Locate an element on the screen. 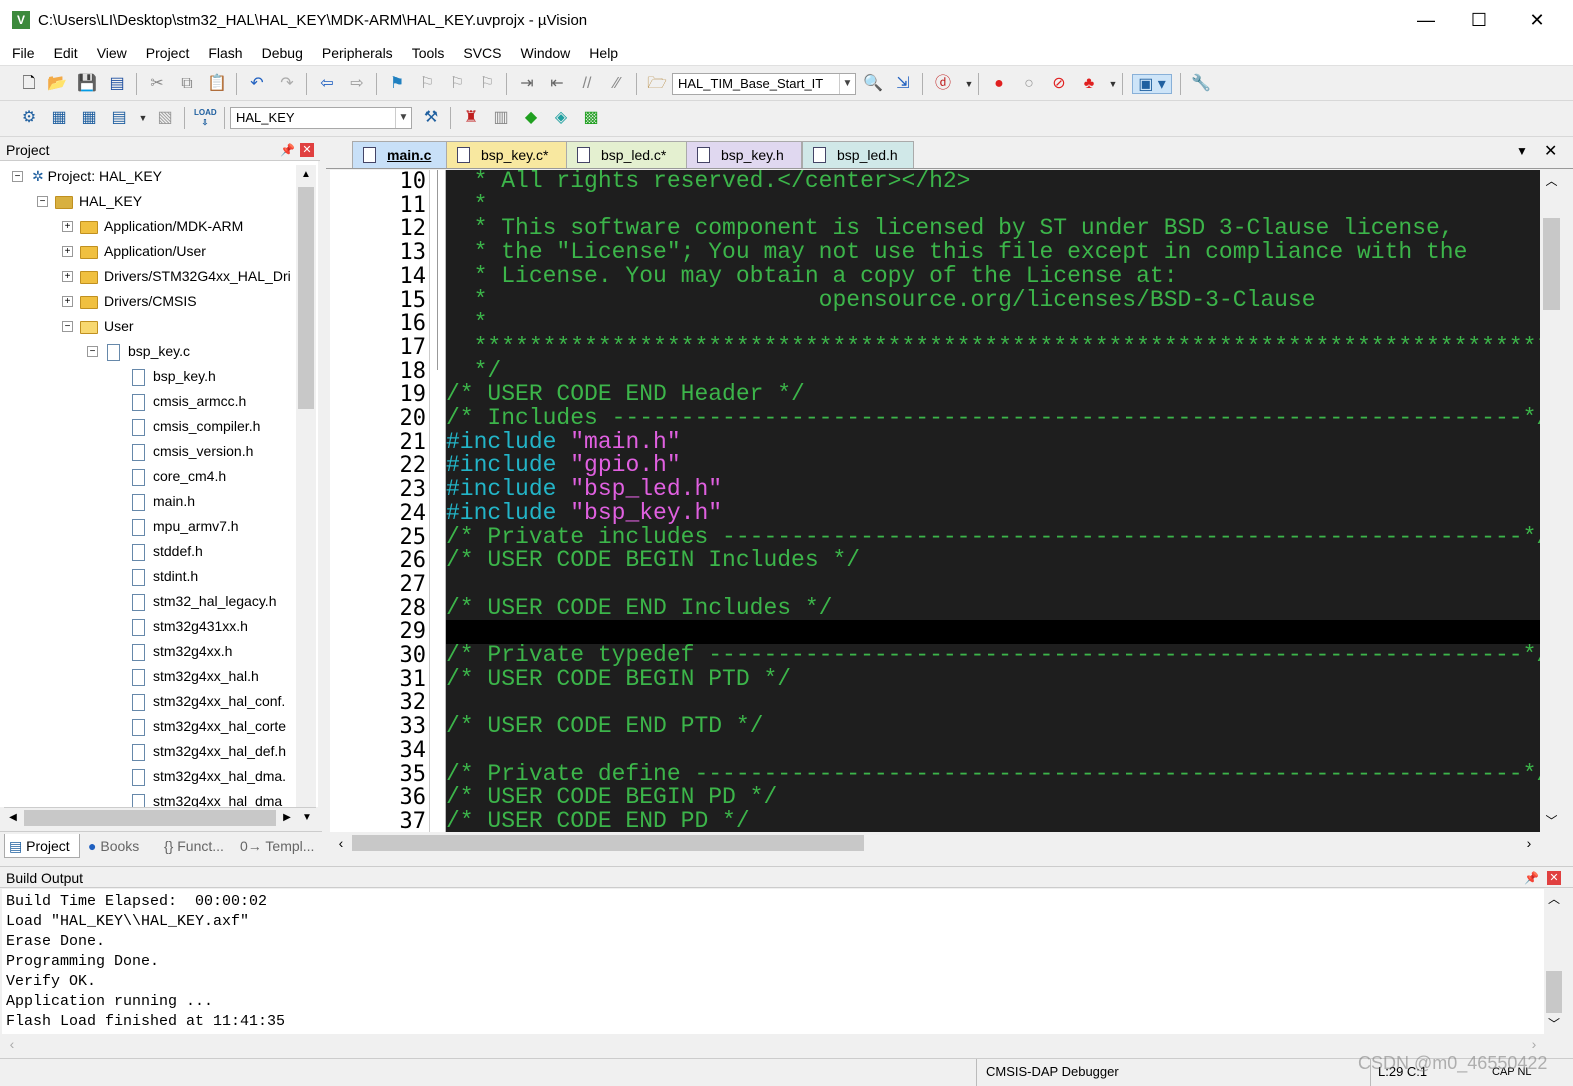 This screenshot has height=1086, width=1573. tree-include: stm32g4xx_hal_corte is located at coordinates (209, 726).